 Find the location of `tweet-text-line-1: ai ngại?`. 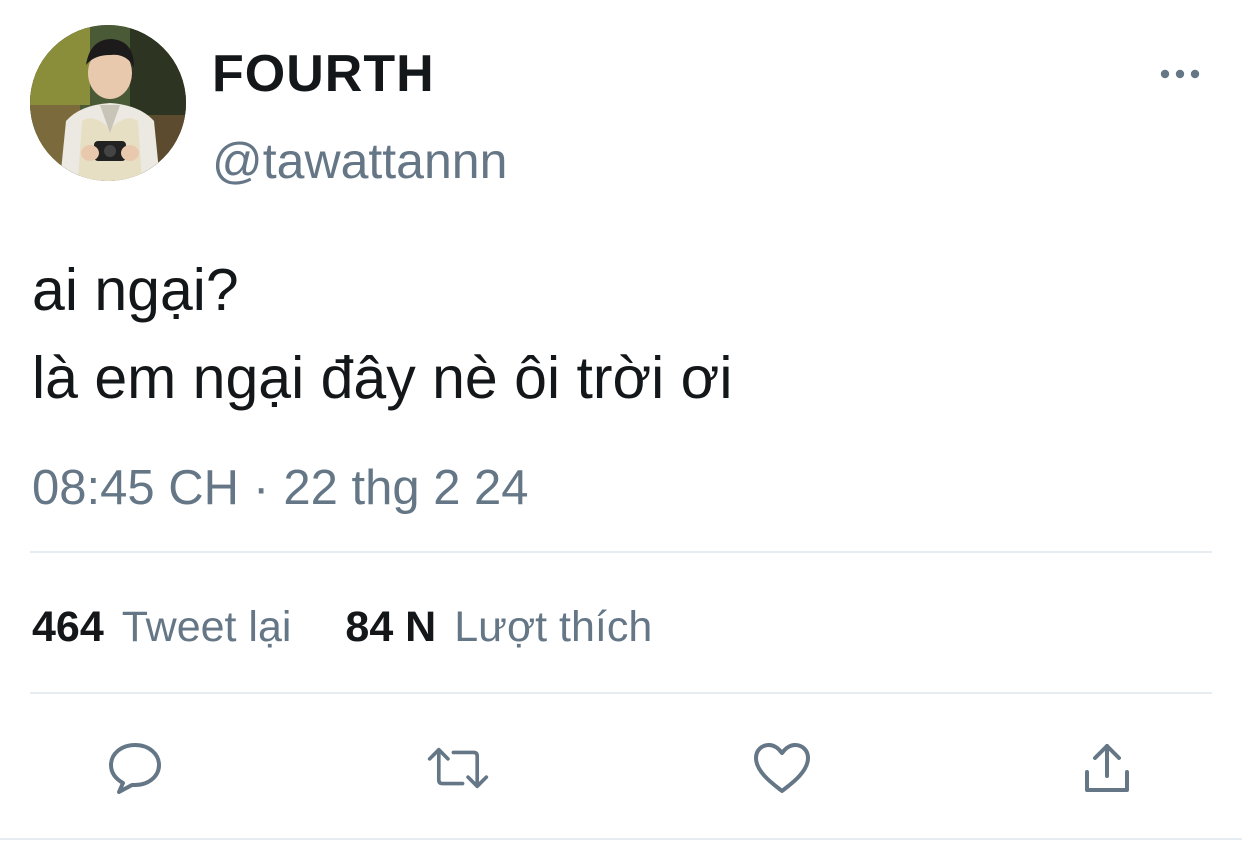

tweet-text-line-1: ai ngại? is located at coordinates (135, 290).